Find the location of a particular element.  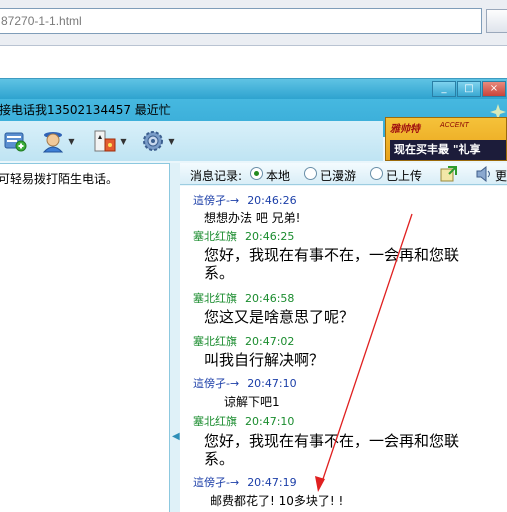

send-file-button is located at coordinates (15, 141).